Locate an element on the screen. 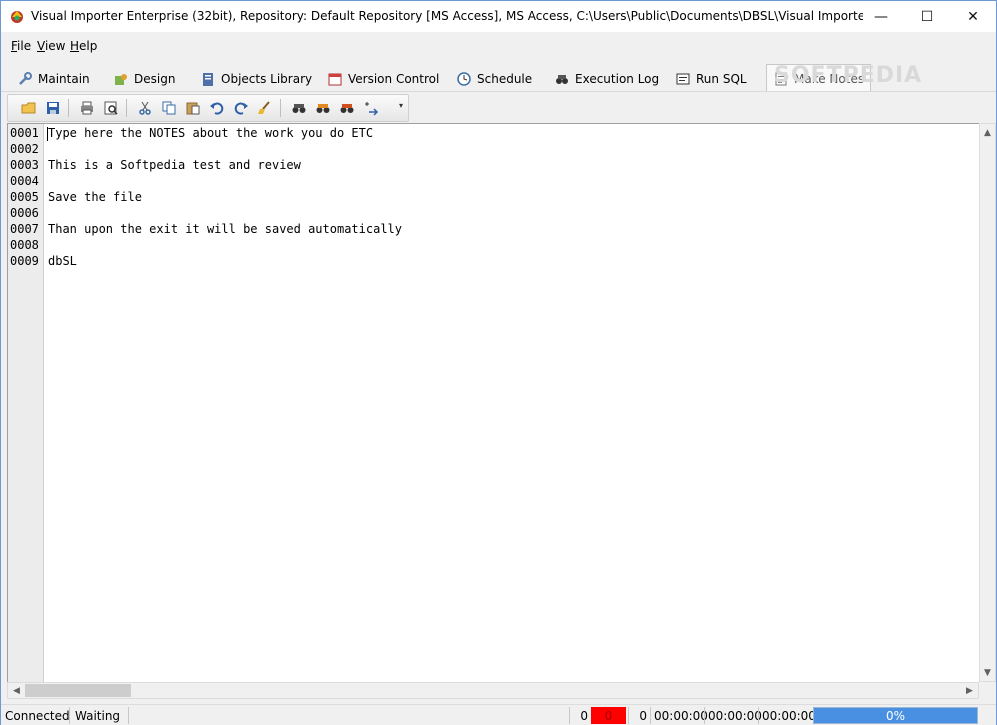 The height and width of the screenshot is (725, 997). tab-execution-log: Execution Log is located at coordinates (606, 79).